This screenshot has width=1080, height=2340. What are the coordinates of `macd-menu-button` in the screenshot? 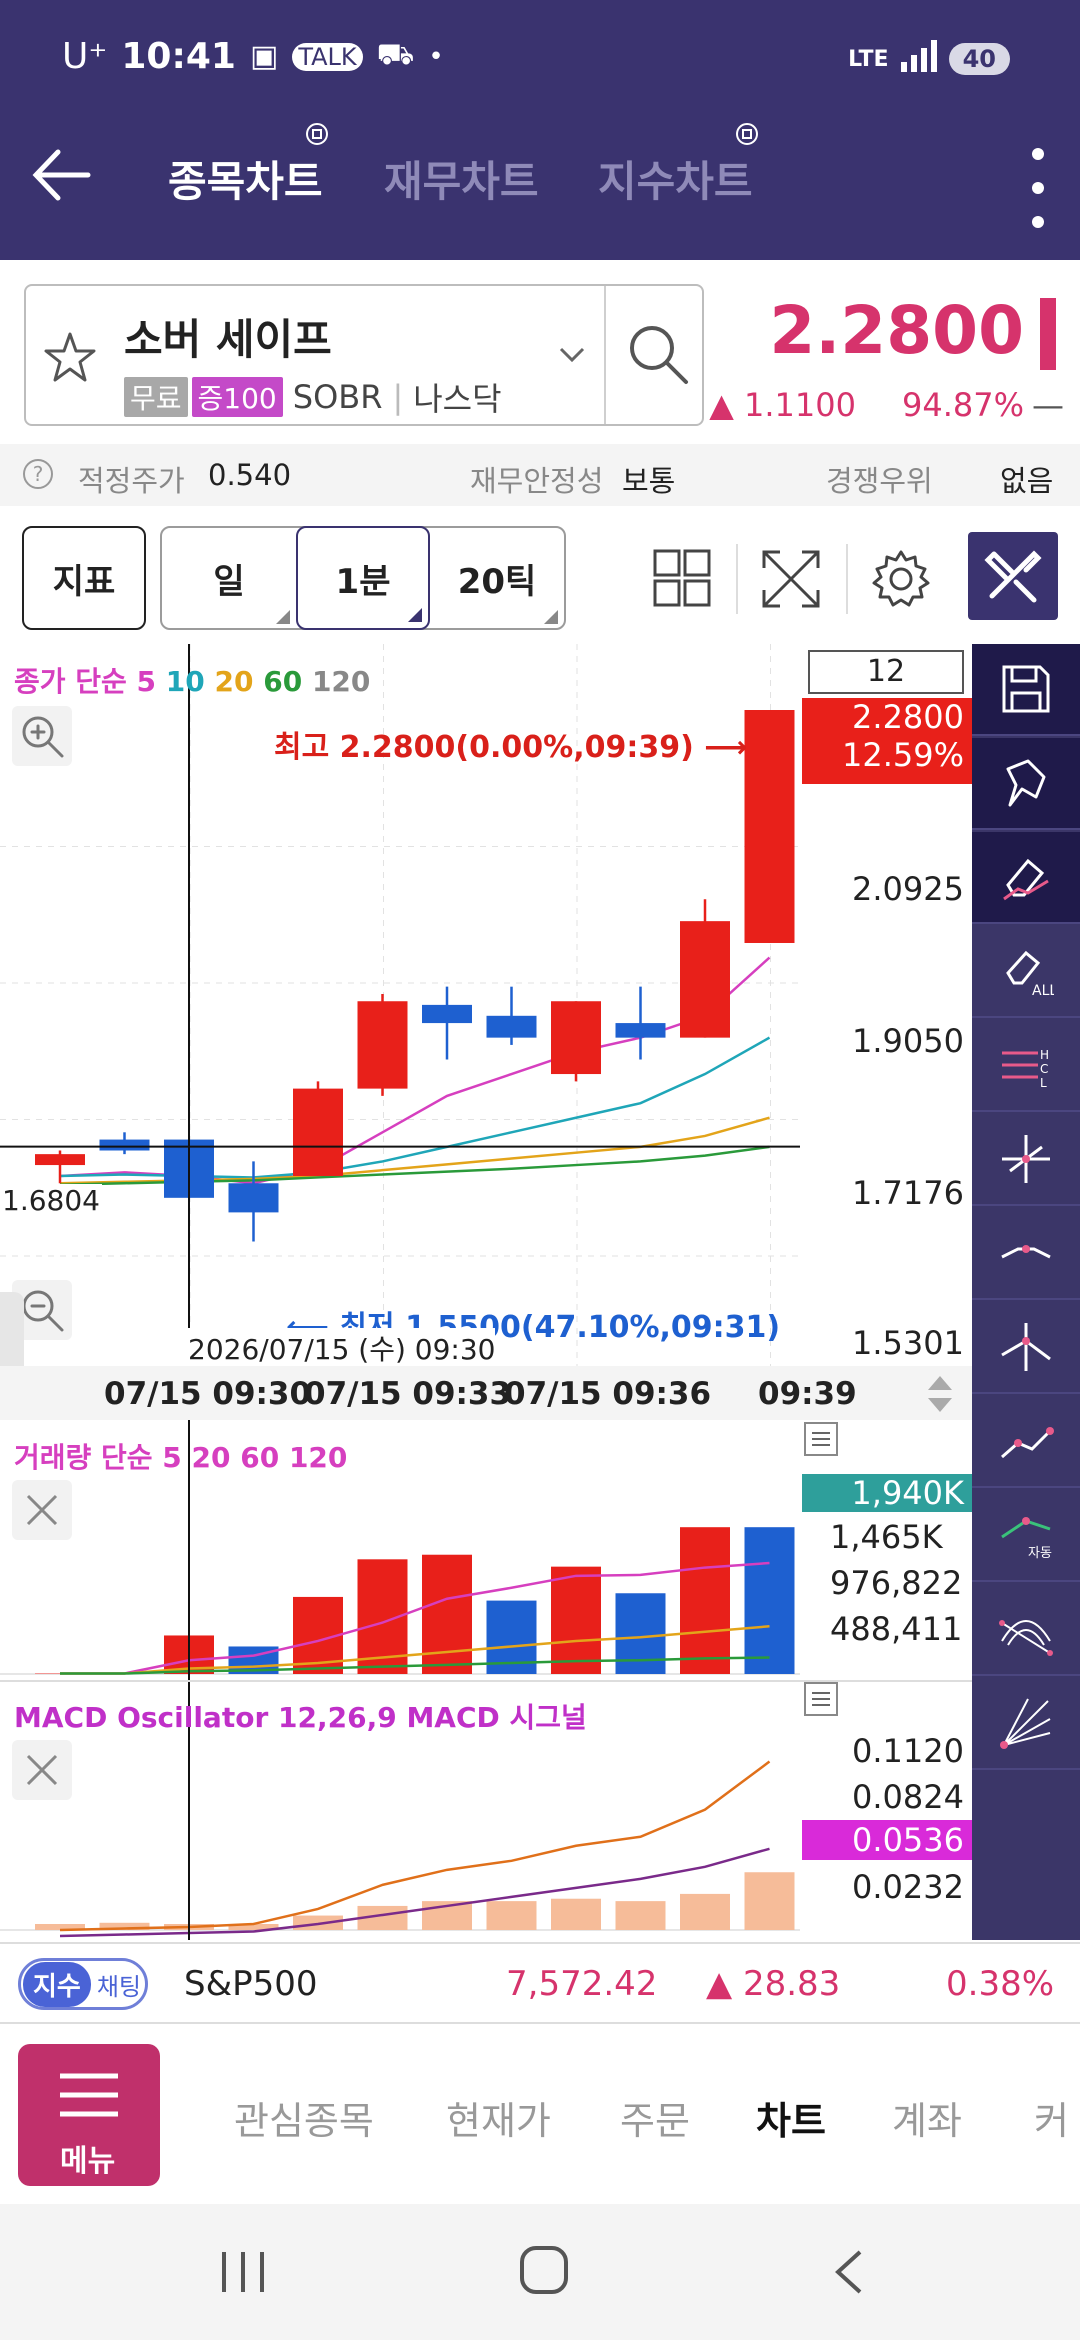 It's located at (821, 1699).